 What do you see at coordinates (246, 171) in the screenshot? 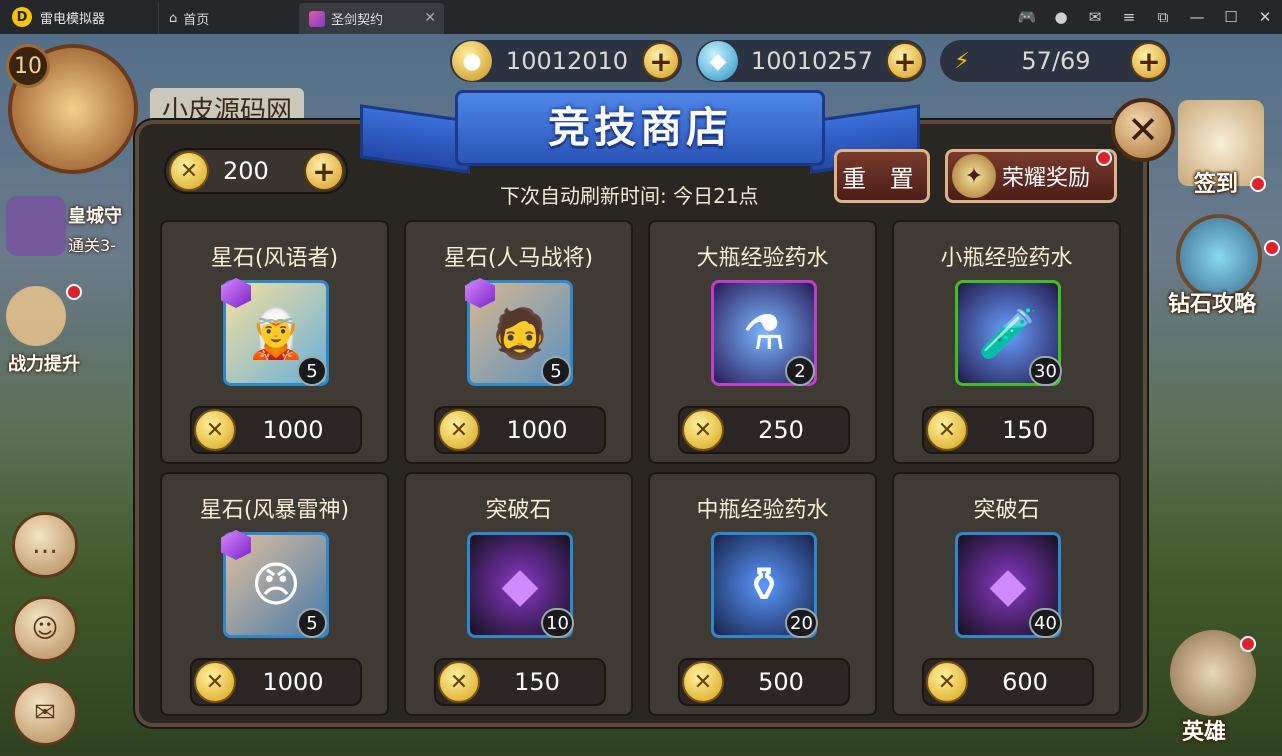
I see `arena-currency-amount: 200` at bounding box center [246, 171].